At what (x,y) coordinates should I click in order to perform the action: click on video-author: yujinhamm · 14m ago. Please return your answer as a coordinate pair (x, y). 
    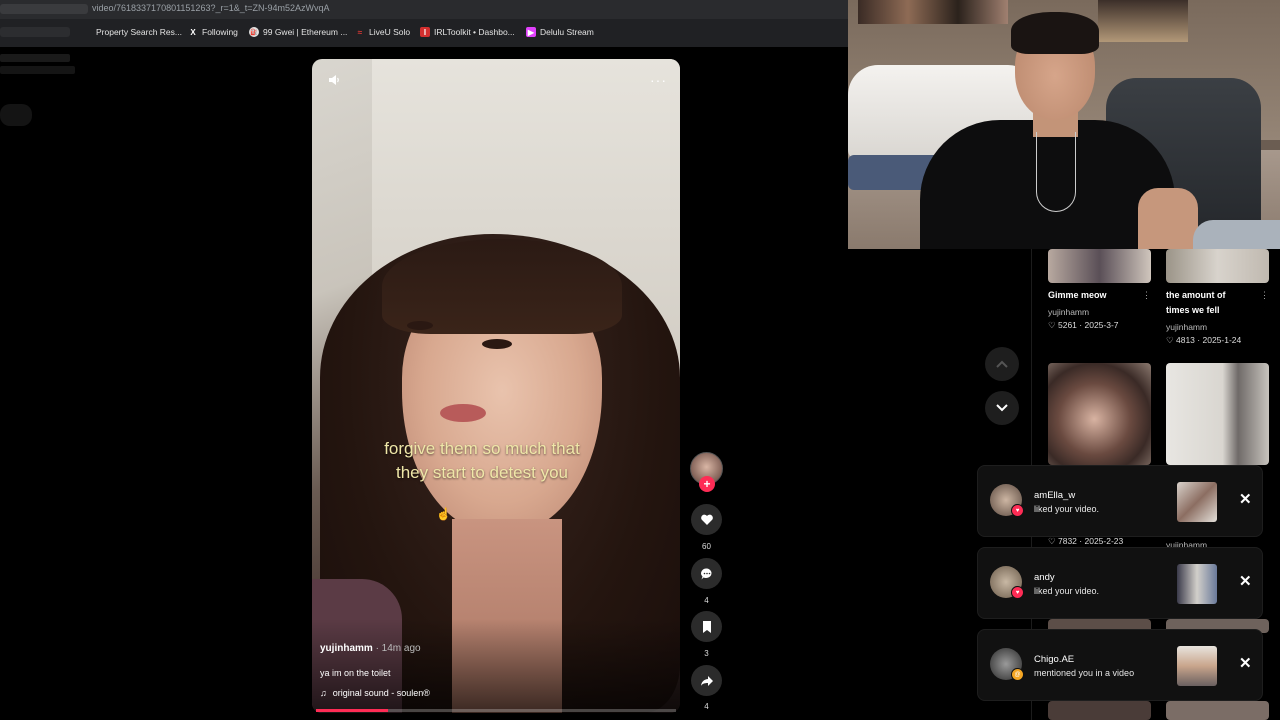
    Looking at the image, I should click on (370, 648).